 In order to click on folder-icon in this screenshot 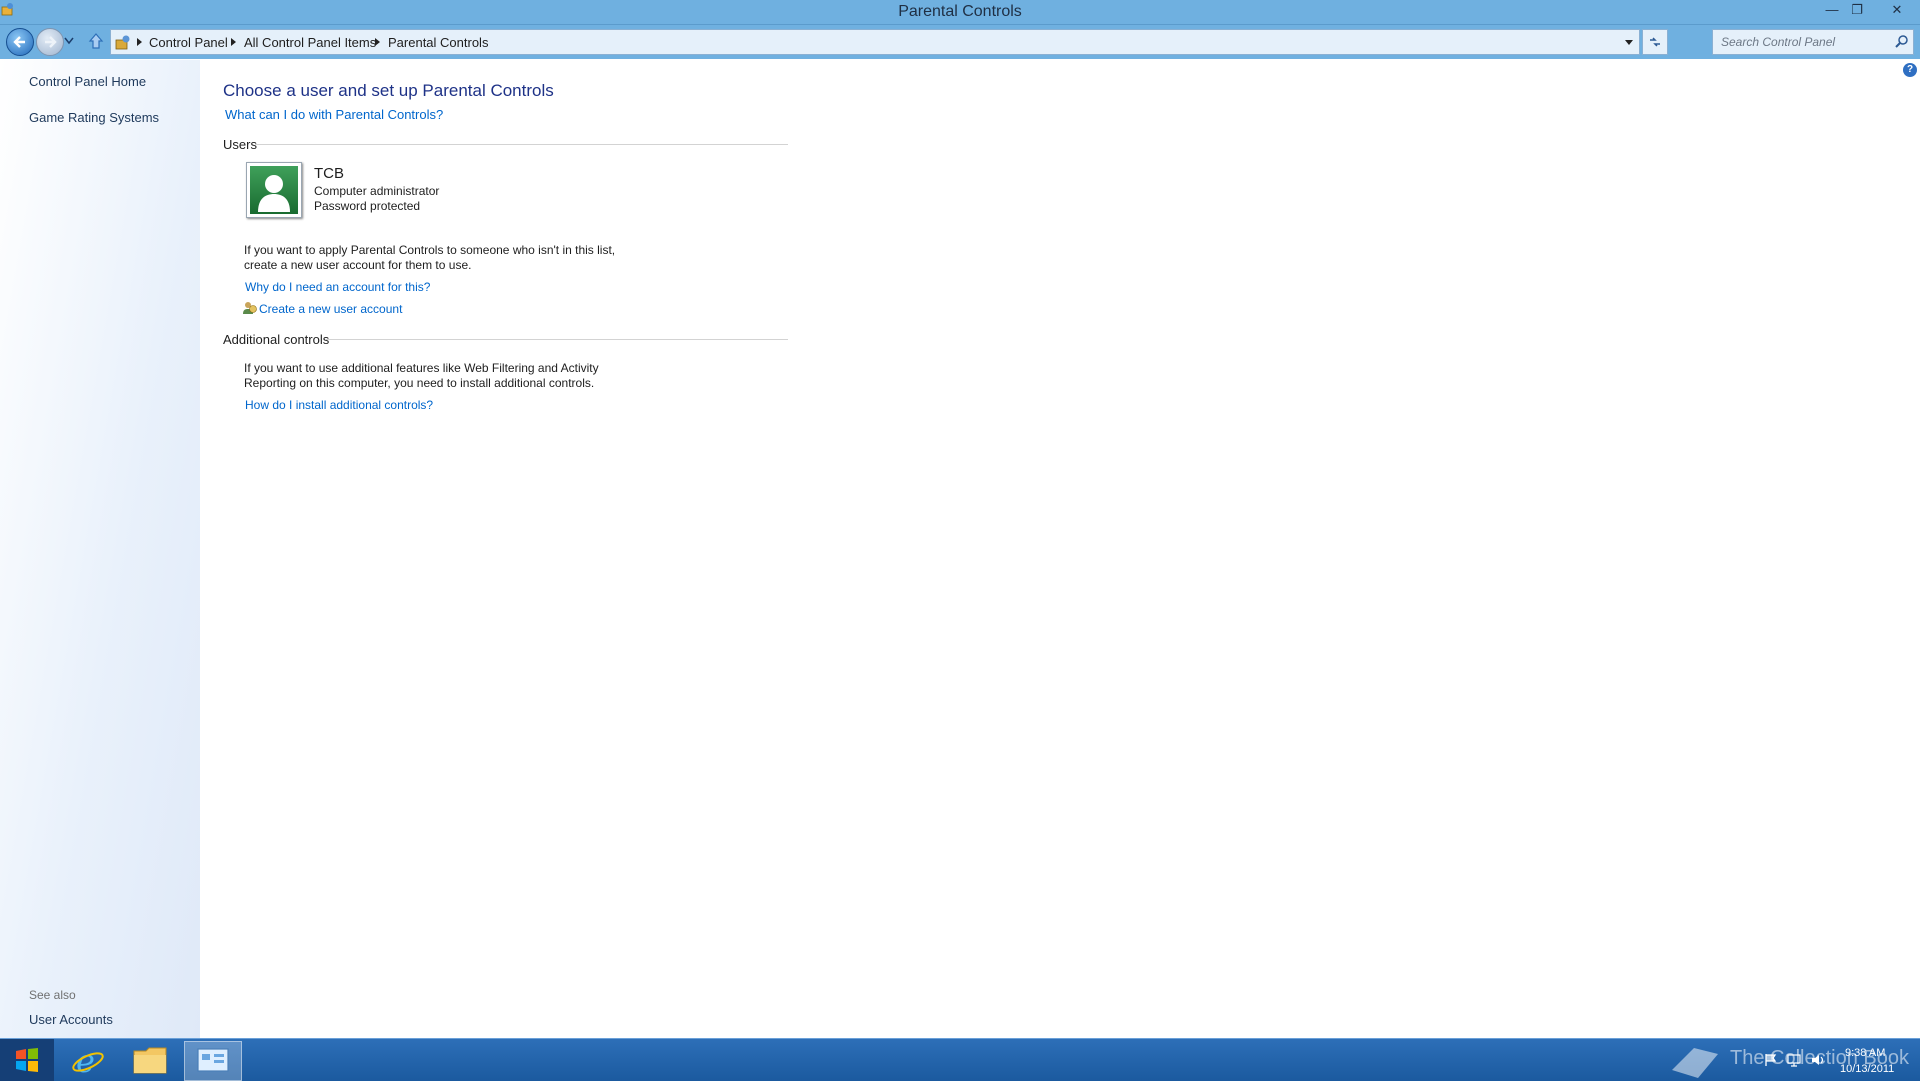, I will do `click(150, 1060)`.